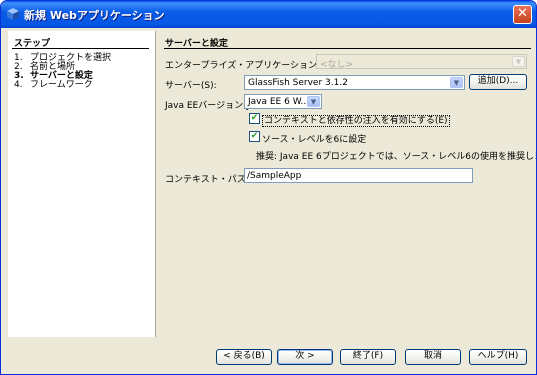 The width and height of the screenshot is (537, 375). What do you see at coordinates (244, 357) in the screenshot?
I see `back-button: < 戻る(B)` at bounding box center [244, 357].